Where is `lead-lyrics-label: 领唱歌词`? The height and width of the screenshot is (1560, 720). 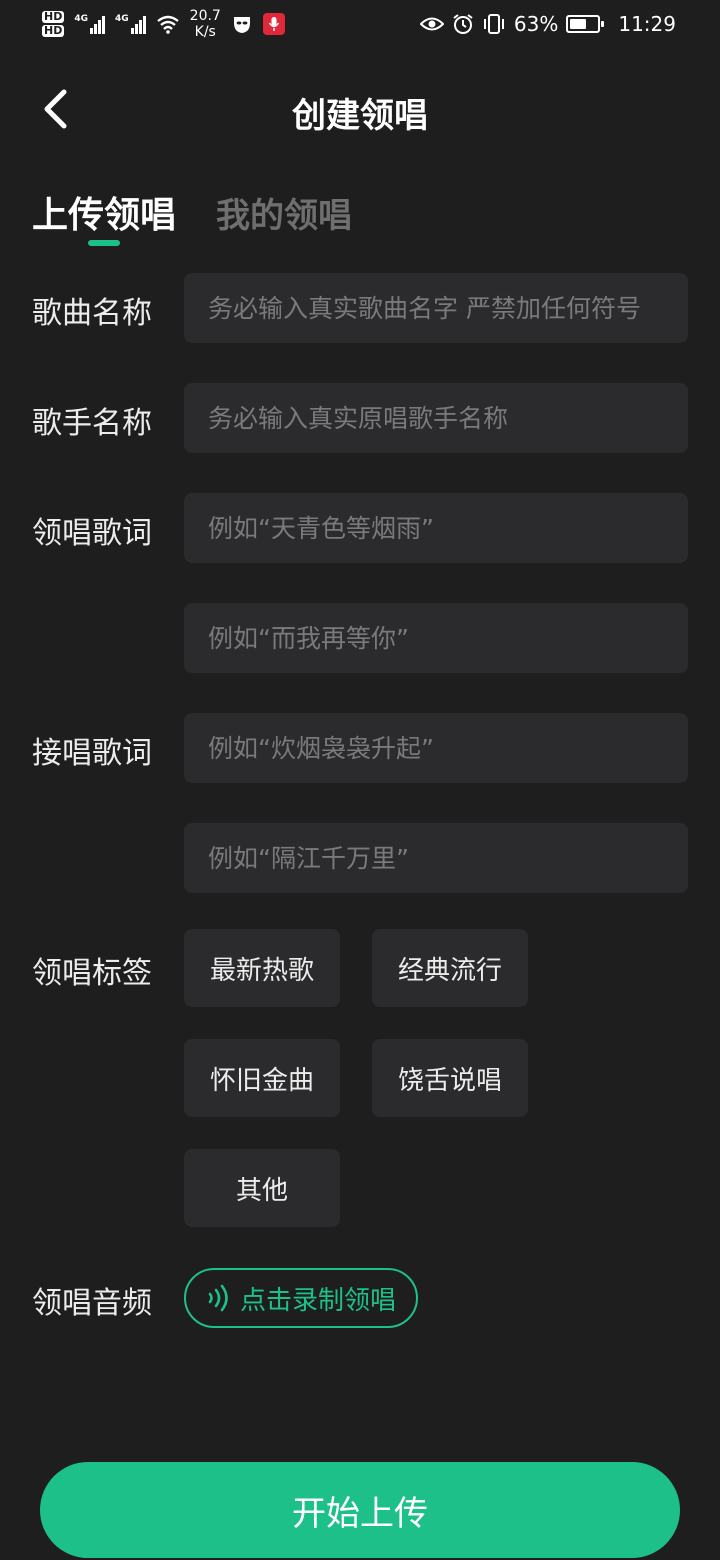 lead-lyrics-label: 领唱歌词 is located at coordinates (92, 533).